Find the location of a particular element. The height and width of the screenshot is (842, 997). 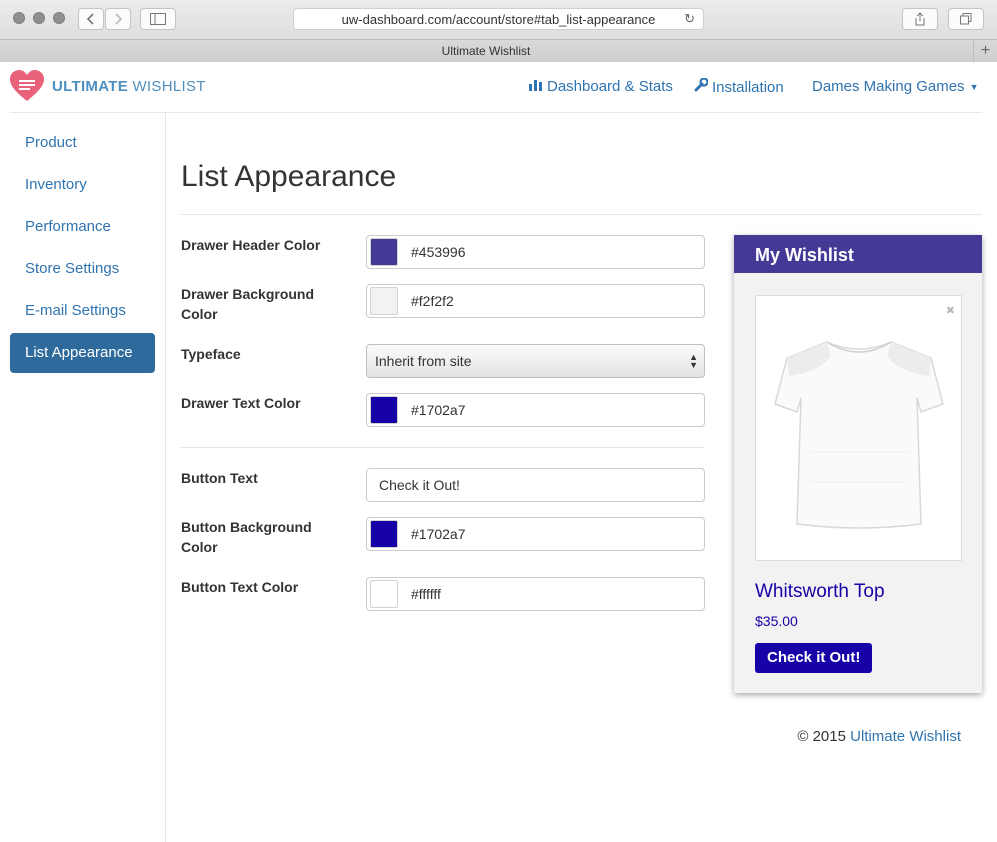

button-text-color-field: #ffffff is located at coordinates (535, 594).